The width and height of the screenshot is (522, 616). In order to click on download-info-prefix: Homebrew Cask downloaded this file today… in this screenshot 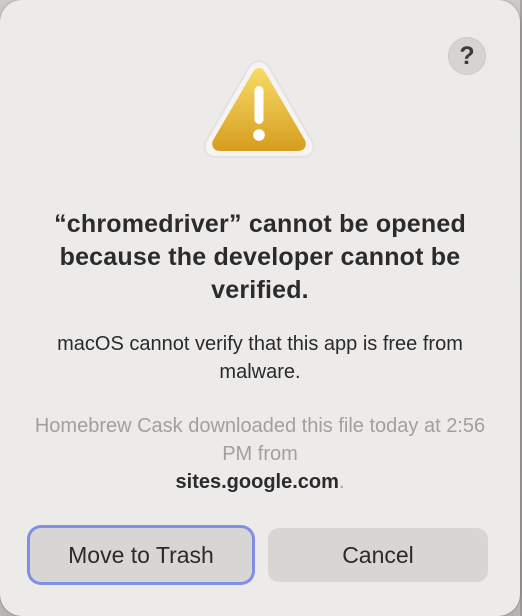, I will do `click(260, 440)`.